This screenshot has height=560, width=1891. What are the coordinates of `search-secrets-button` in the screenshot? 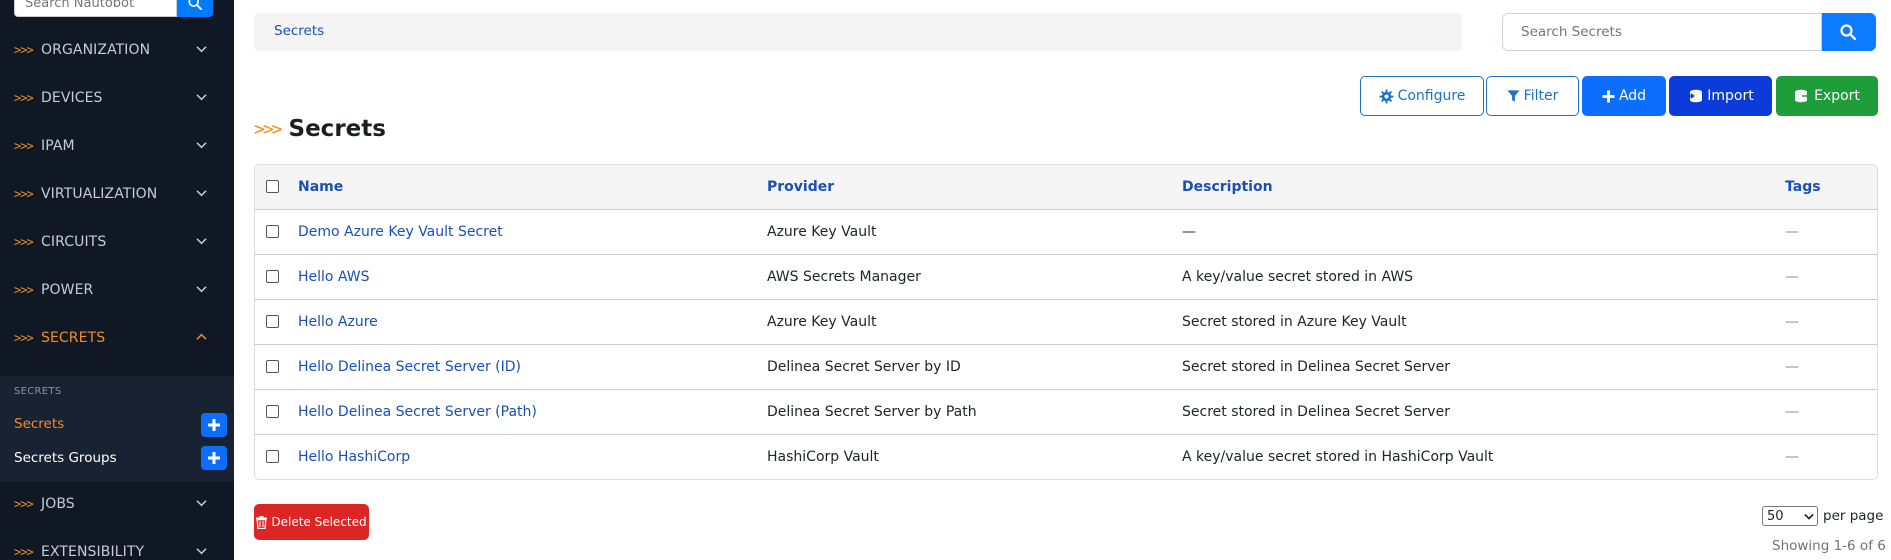 It's located at (1849, 32).